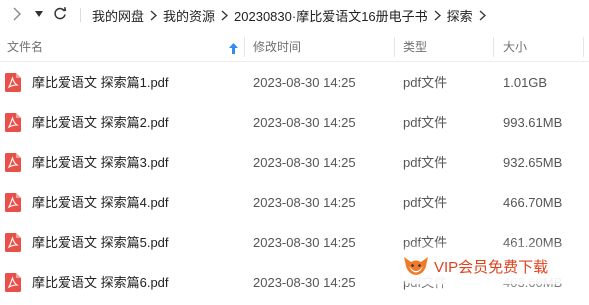 This screenshot has width=589, height=305. What do you see at coordinates (233, 50) in the screenshot?
I see `sort-ascending-icon` at bounding box center [233, 50].